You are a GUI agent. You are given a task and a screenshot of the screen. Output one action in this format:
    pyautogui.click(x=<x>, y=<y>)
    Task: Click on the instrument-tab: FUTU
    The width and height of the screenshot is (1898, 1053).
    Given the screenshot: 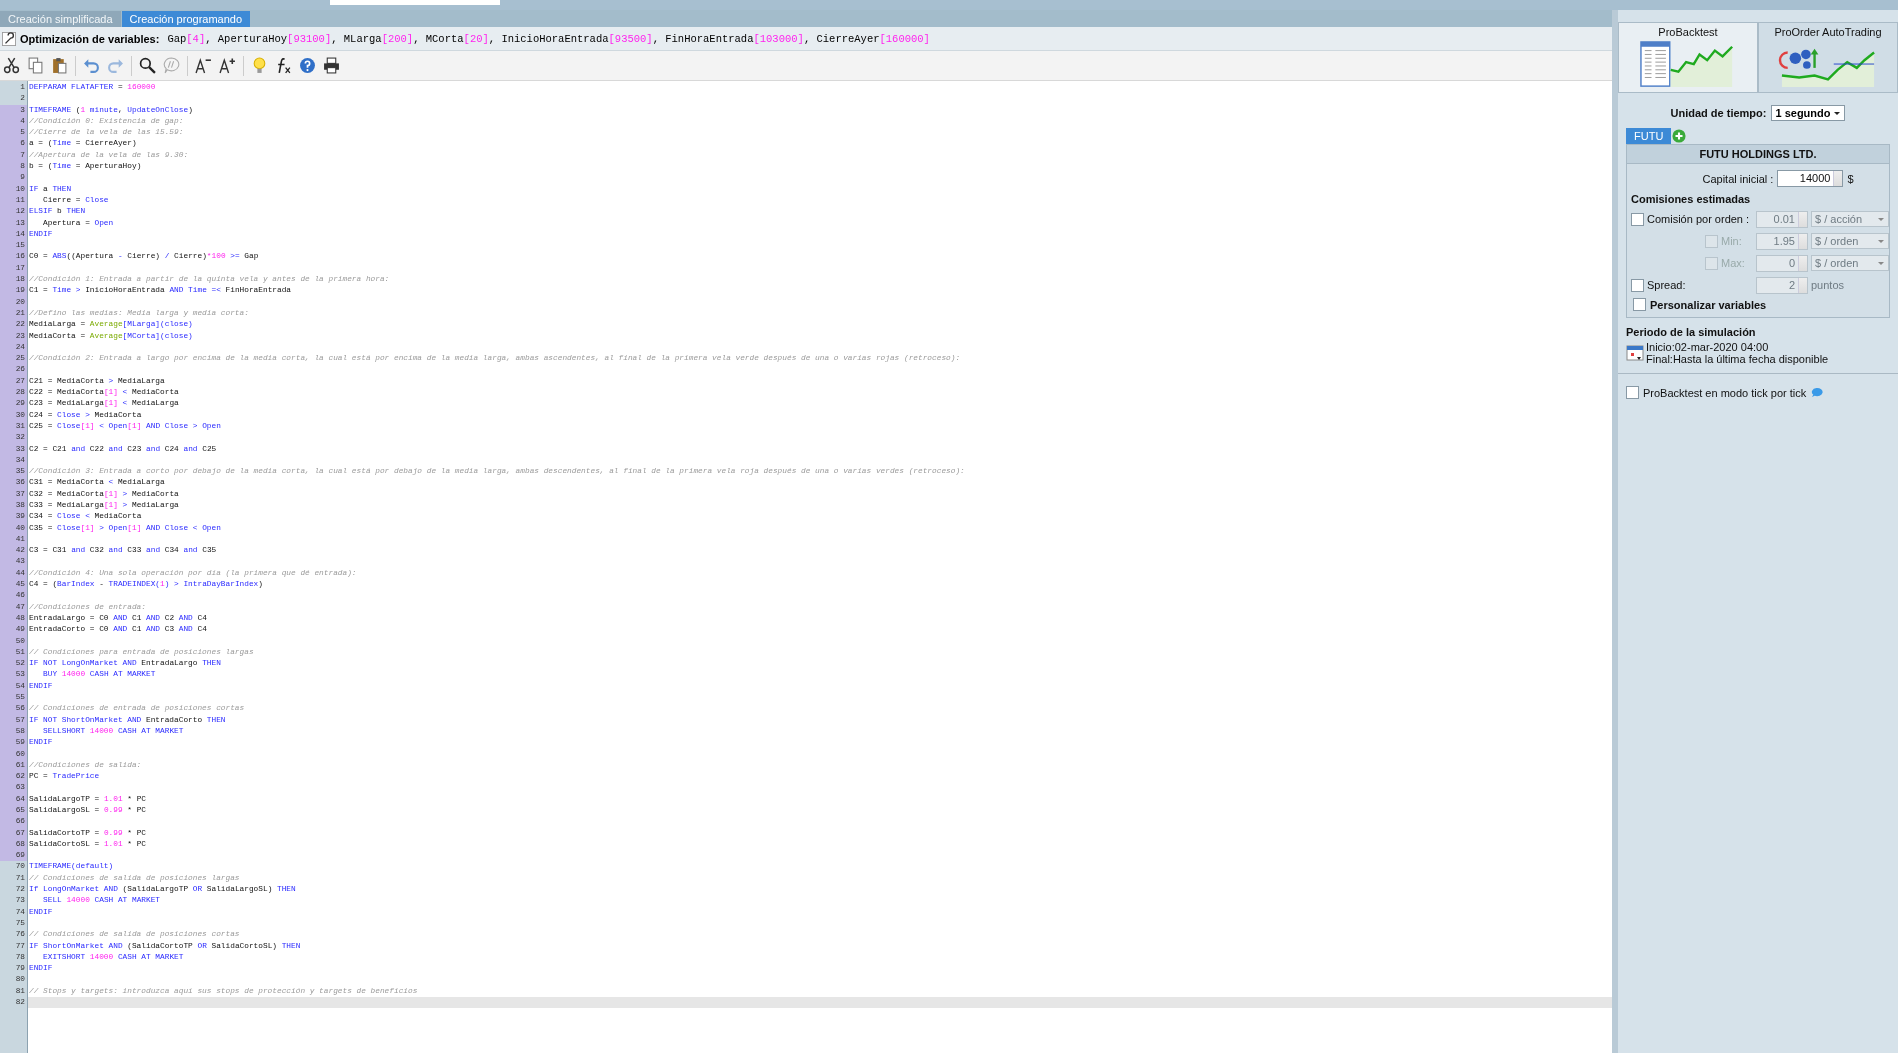 What is the action you would take?
    pyautogui.click(x=1649, y=136)
    